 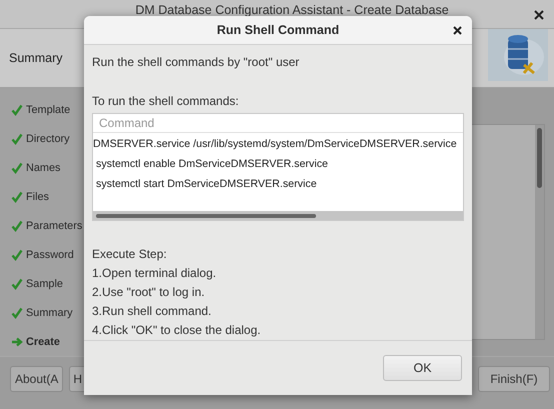 What do you see at coordinates (43, 342) in the screenshot?
I see `step-label: Create` at bounding box center [43, 342].